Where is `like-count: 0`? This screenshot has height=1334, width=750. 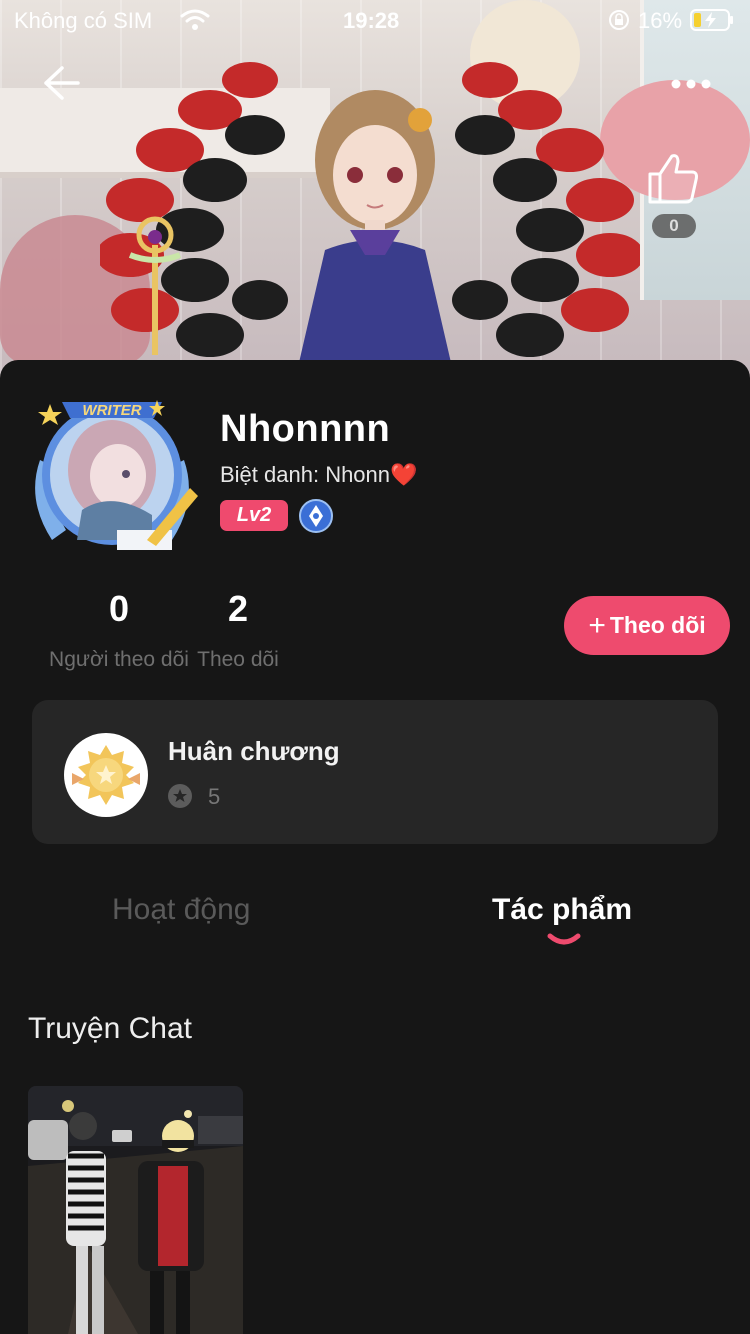 like-count: 0 is located at coordinates (674, 226).